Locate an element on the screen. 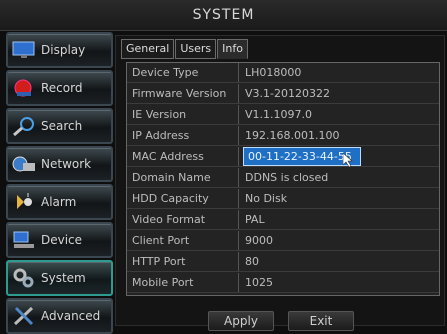  info-value: V3.1-20120322 is located at coordinates (287, 93).